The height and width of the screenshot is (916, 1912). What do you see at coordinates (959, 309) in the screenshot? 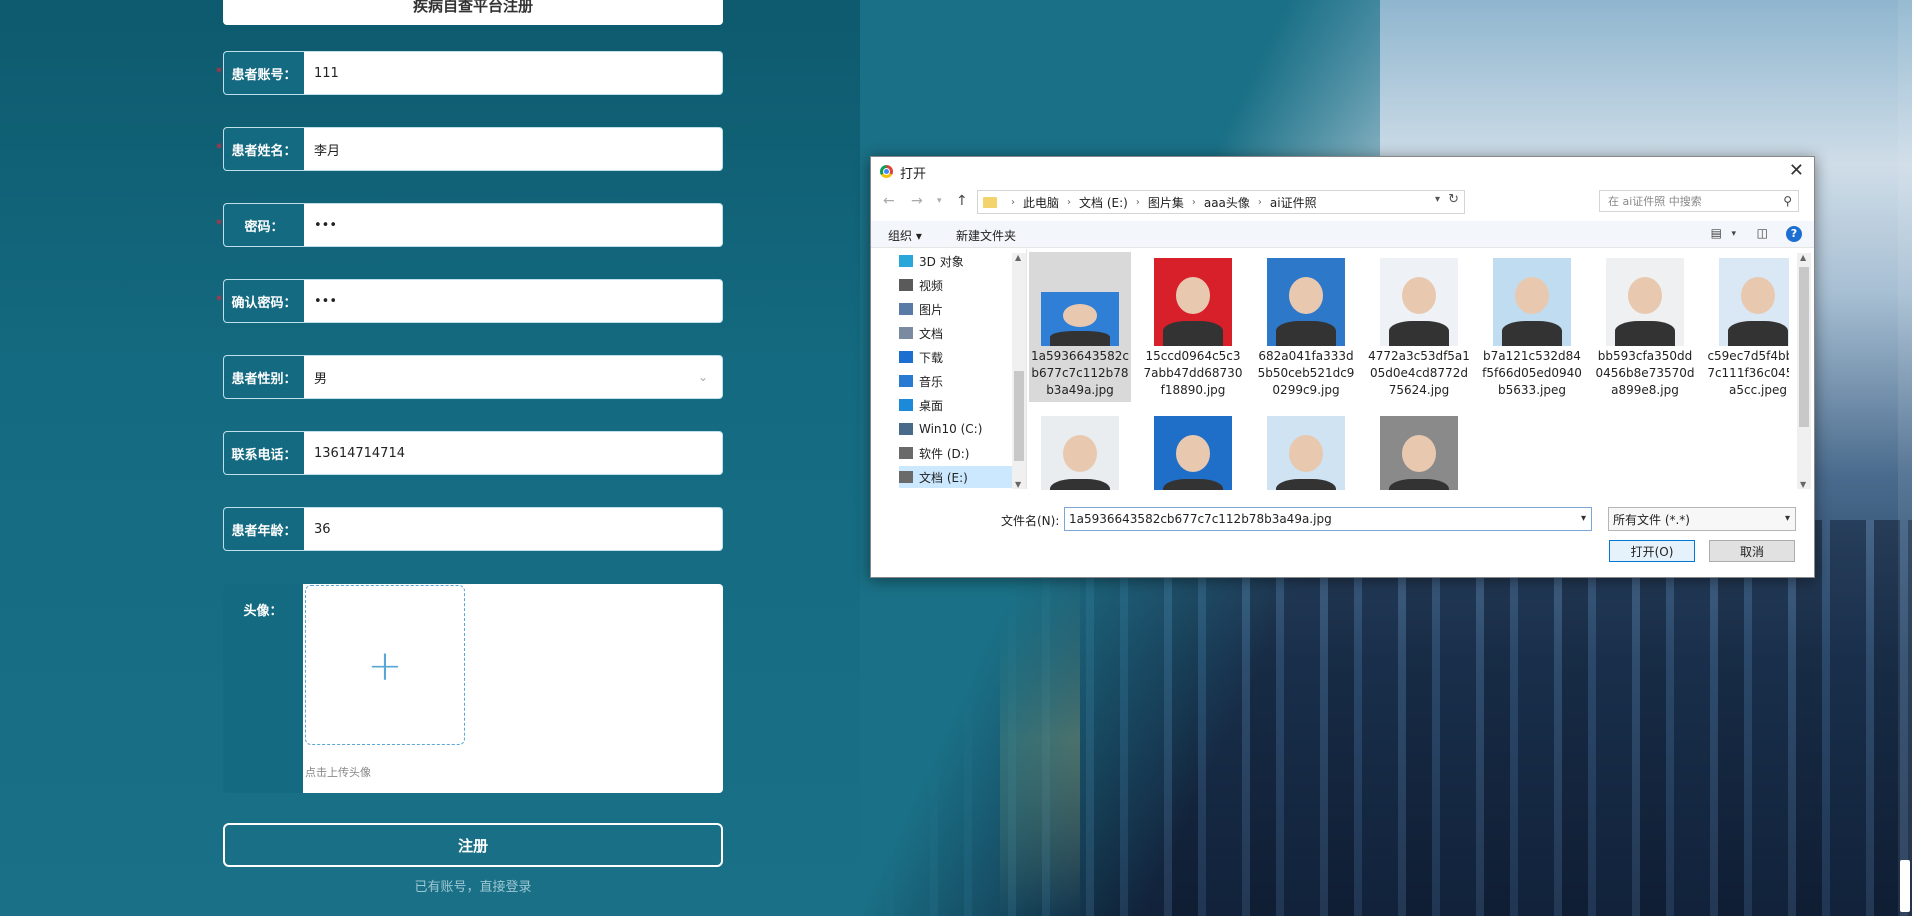
I see `tree-item: 图片` at bounding box center [959, 309].